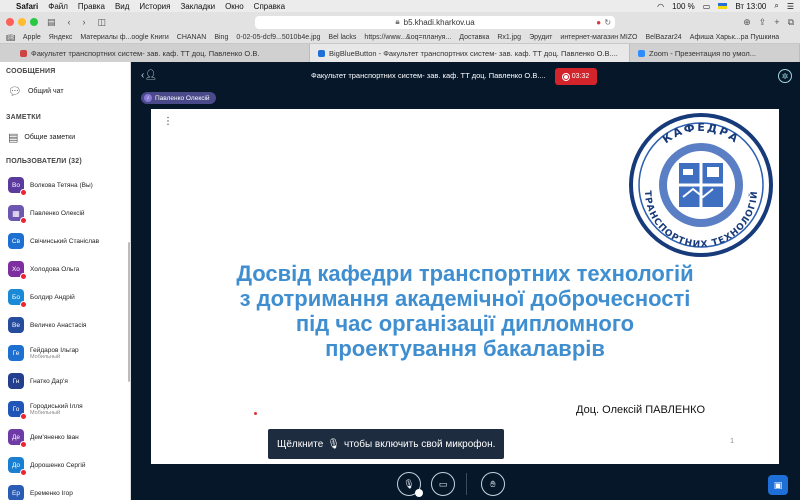 This screenshot has height=500, width=800. I want to click on user-list-item: Де Дем'яненко Іван, so click(65, 437).